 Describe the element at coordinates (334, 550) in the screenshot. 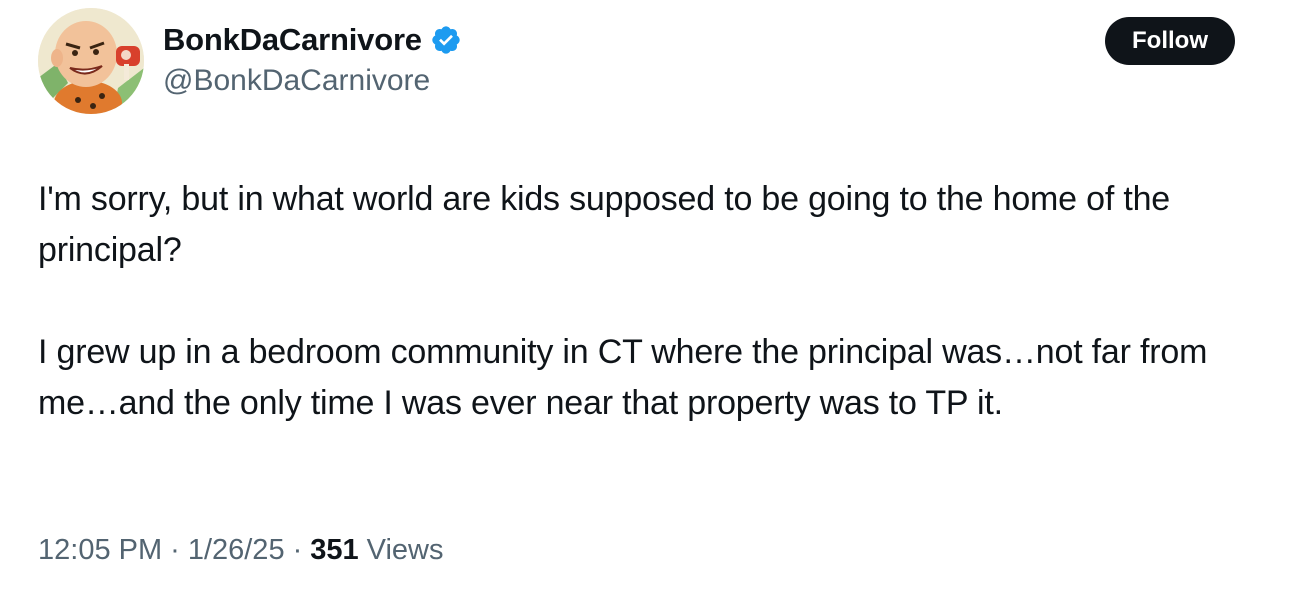

I see `views-count: 351` at that location.